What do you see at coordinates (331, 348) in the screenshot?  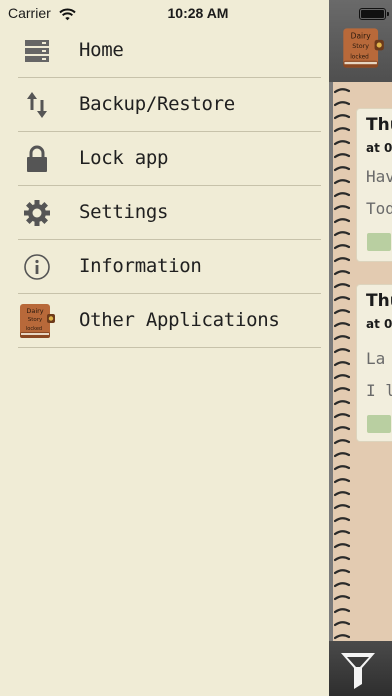 I see `notebook-spine` at bounding box center [331, 348].